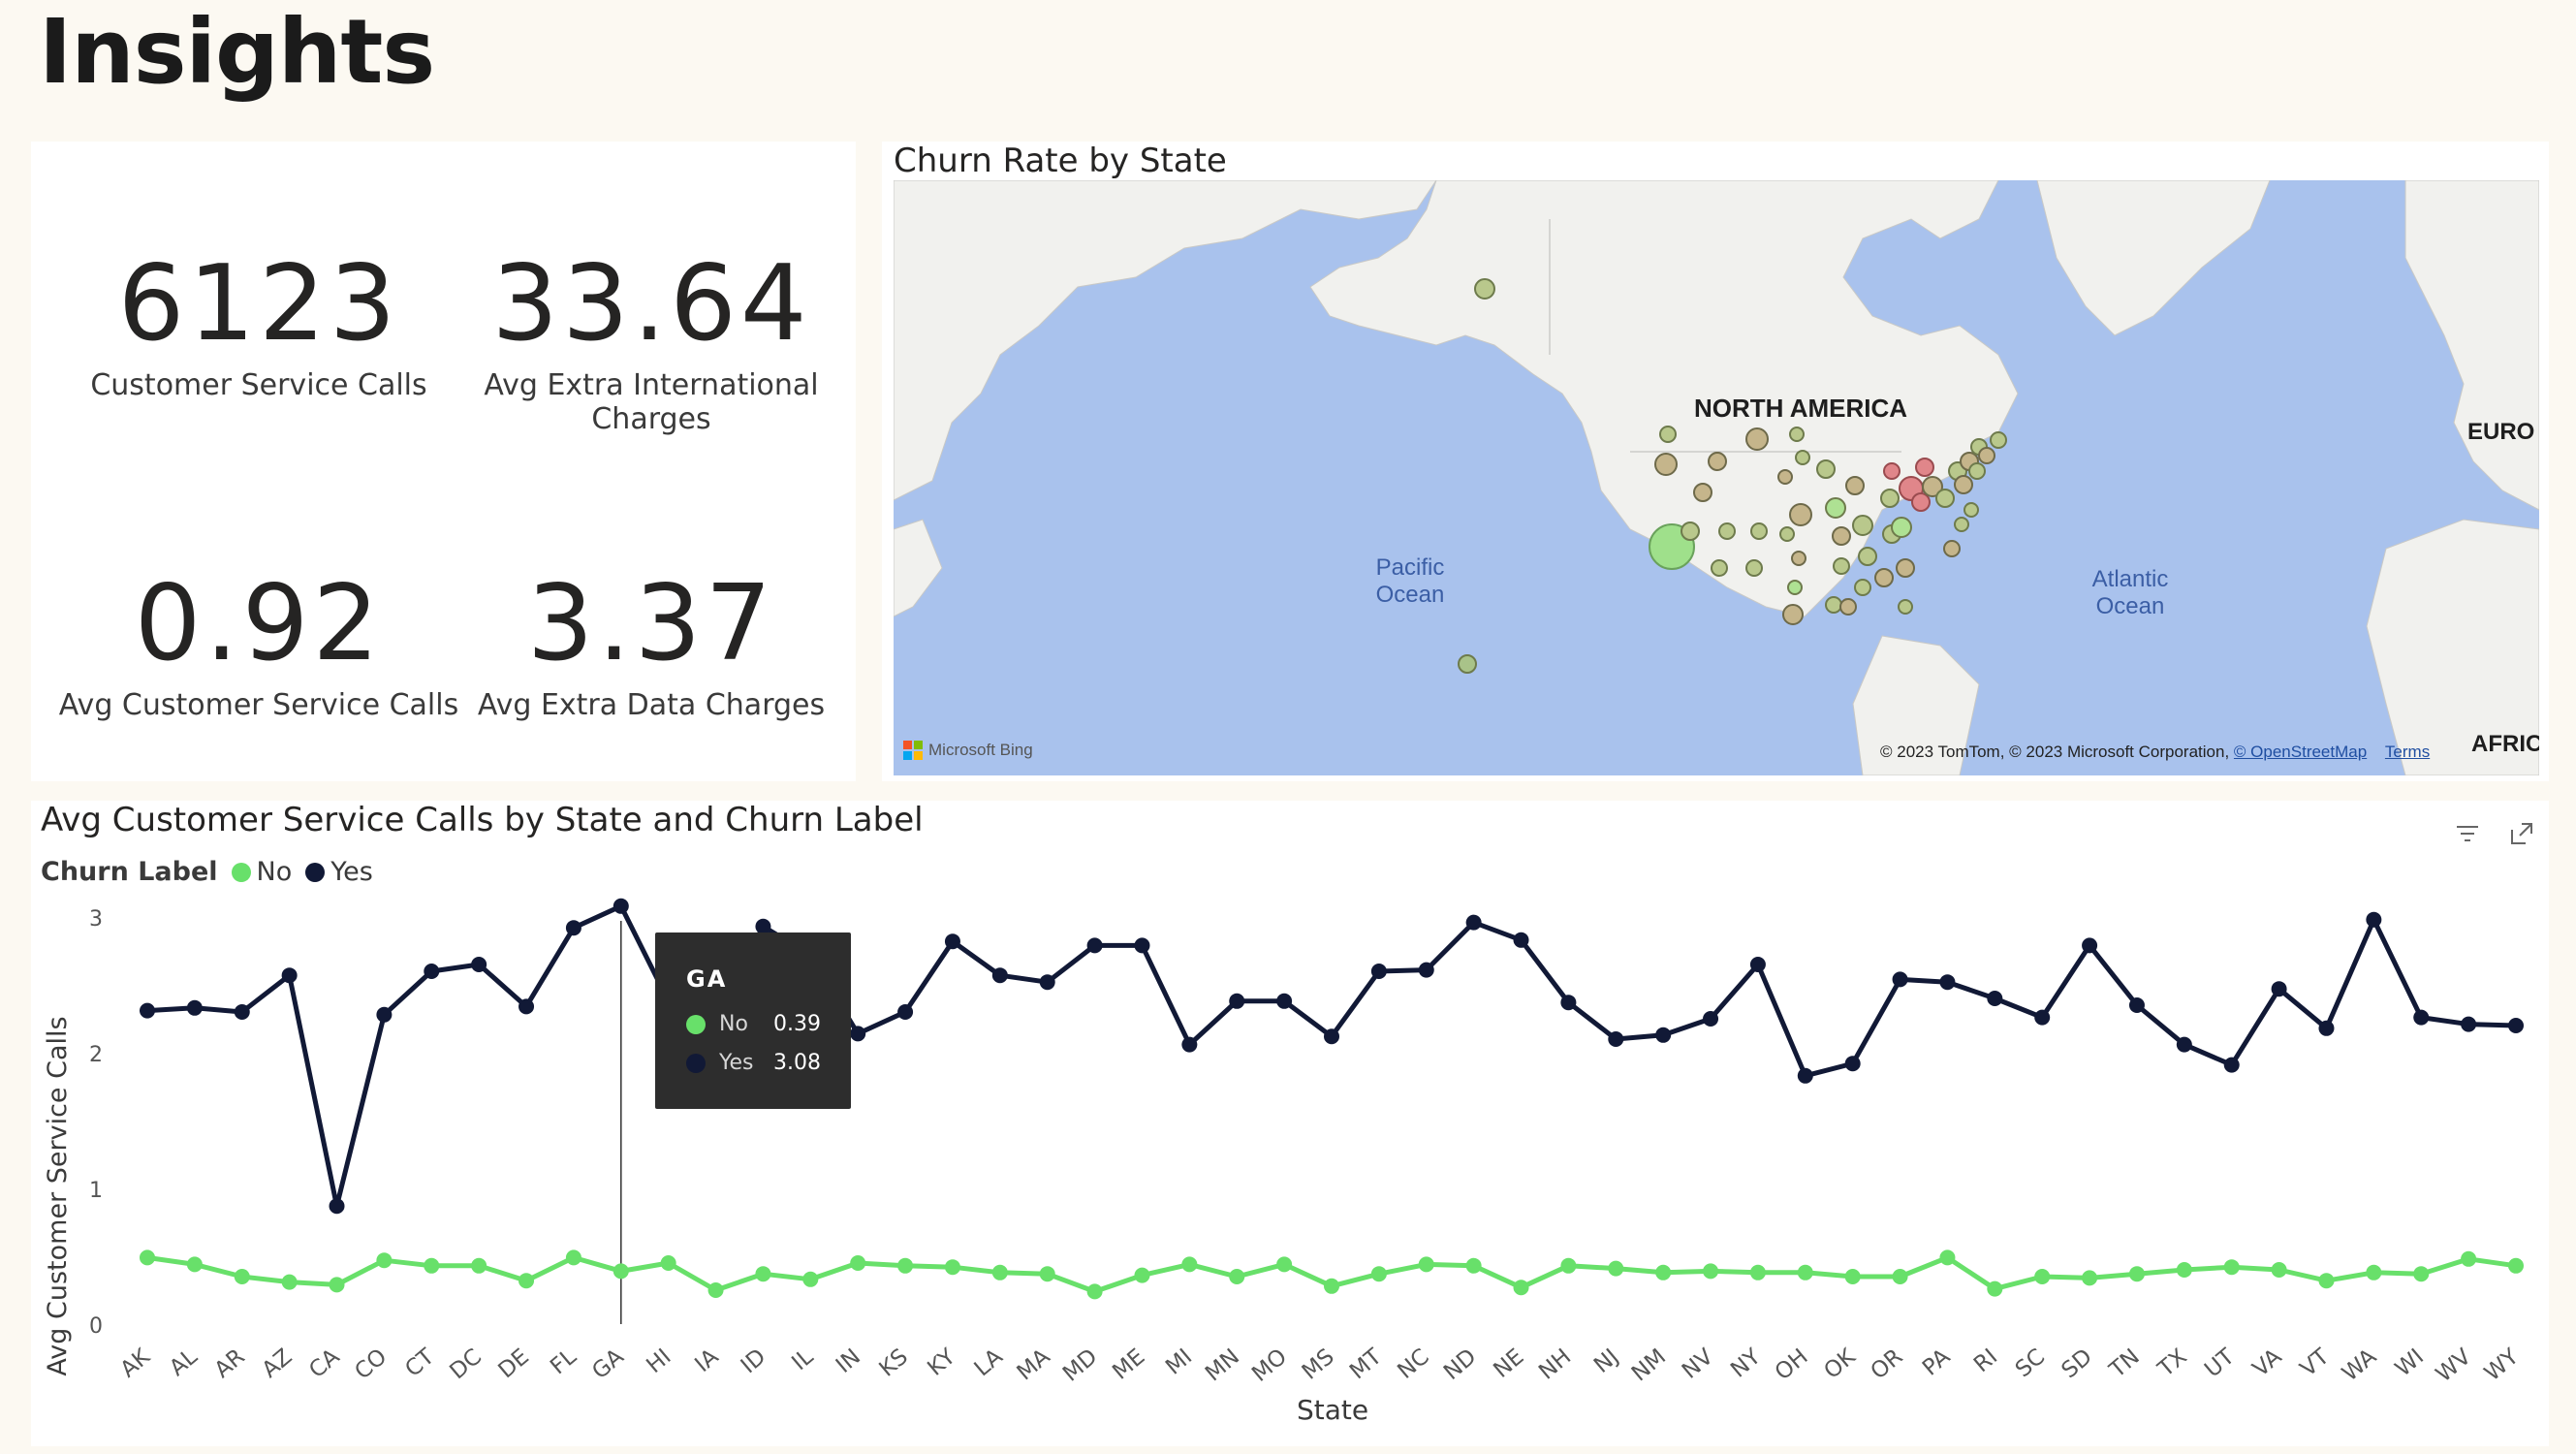  Describe the element at coordinates (1616, 1039) in the screenshot. I see `data-point-yes-nj` at that location.